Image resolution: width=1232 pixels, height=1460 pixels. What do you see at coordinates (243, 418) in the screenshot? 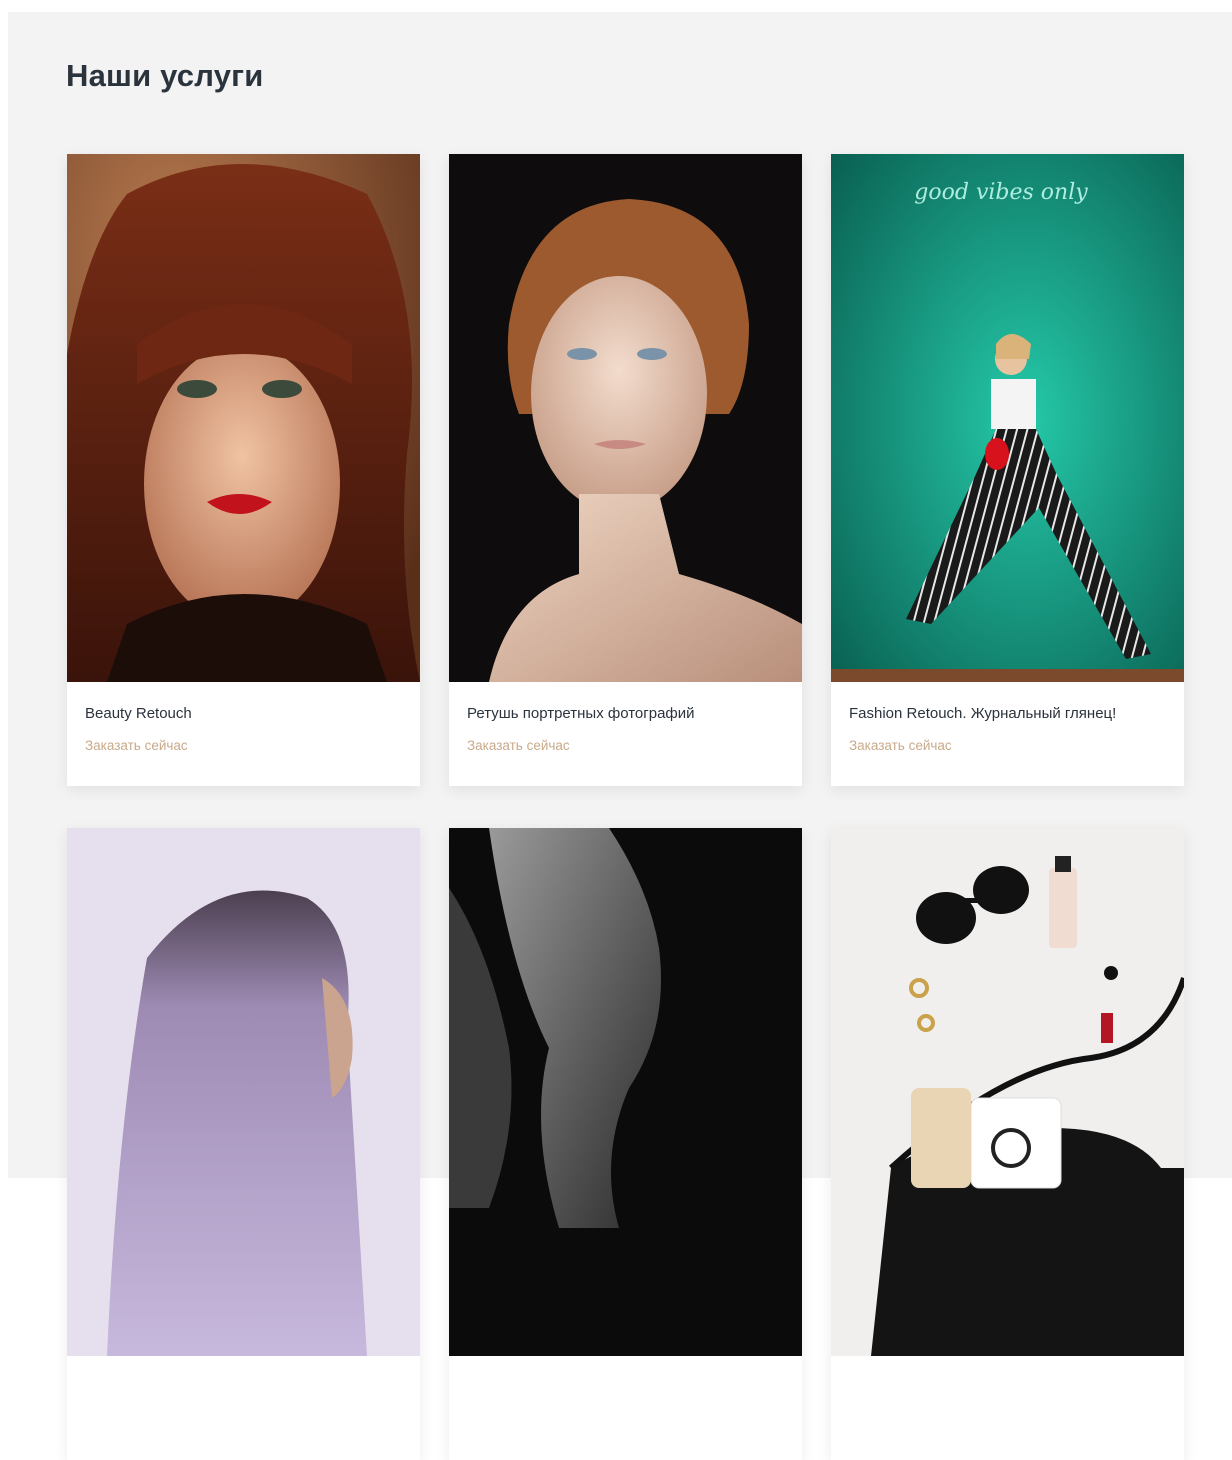
I see `service-photo-beauty` at bounding box center [243, 418].